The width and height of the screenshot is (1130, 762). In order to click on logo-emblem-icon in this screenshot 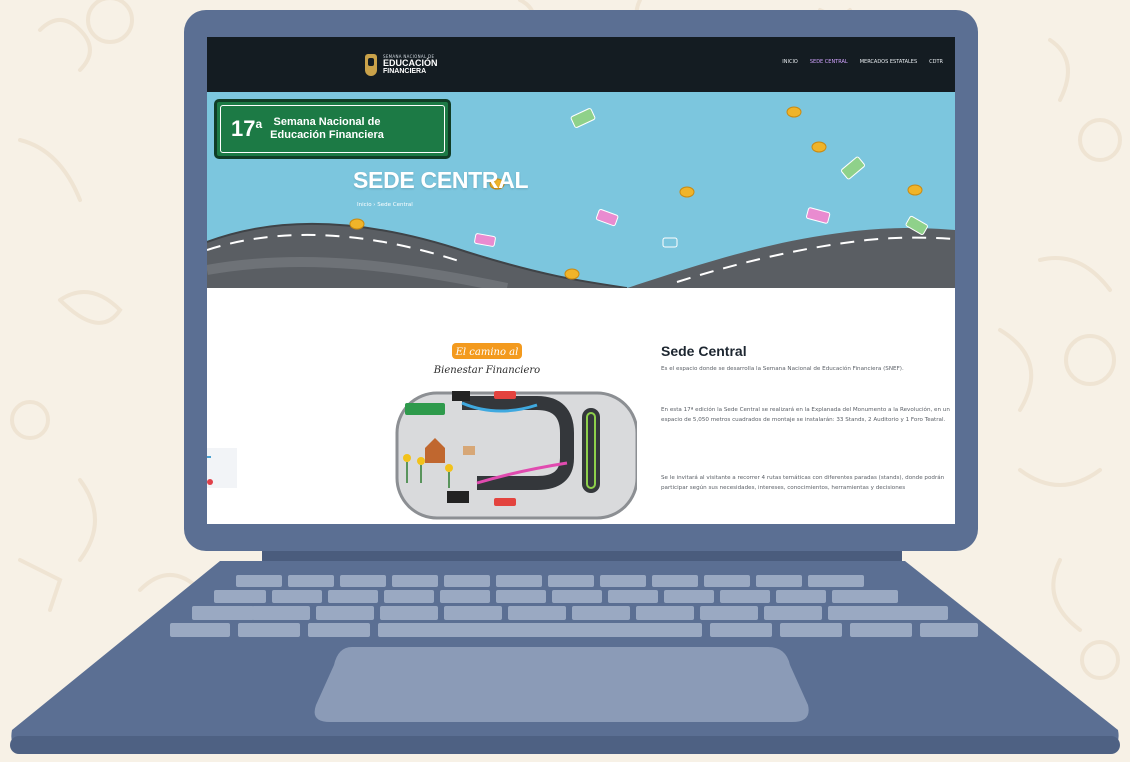, I will do `click(371, 65)`.